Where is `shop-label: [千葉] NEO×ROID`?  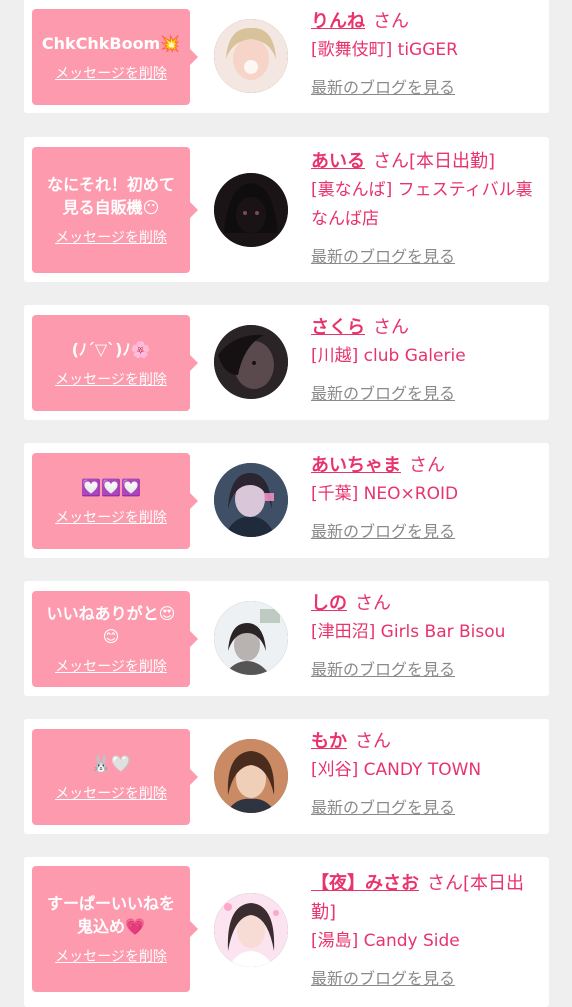
shop-label: [千葉] NEO×ROID is located at coordinates (385, 494).